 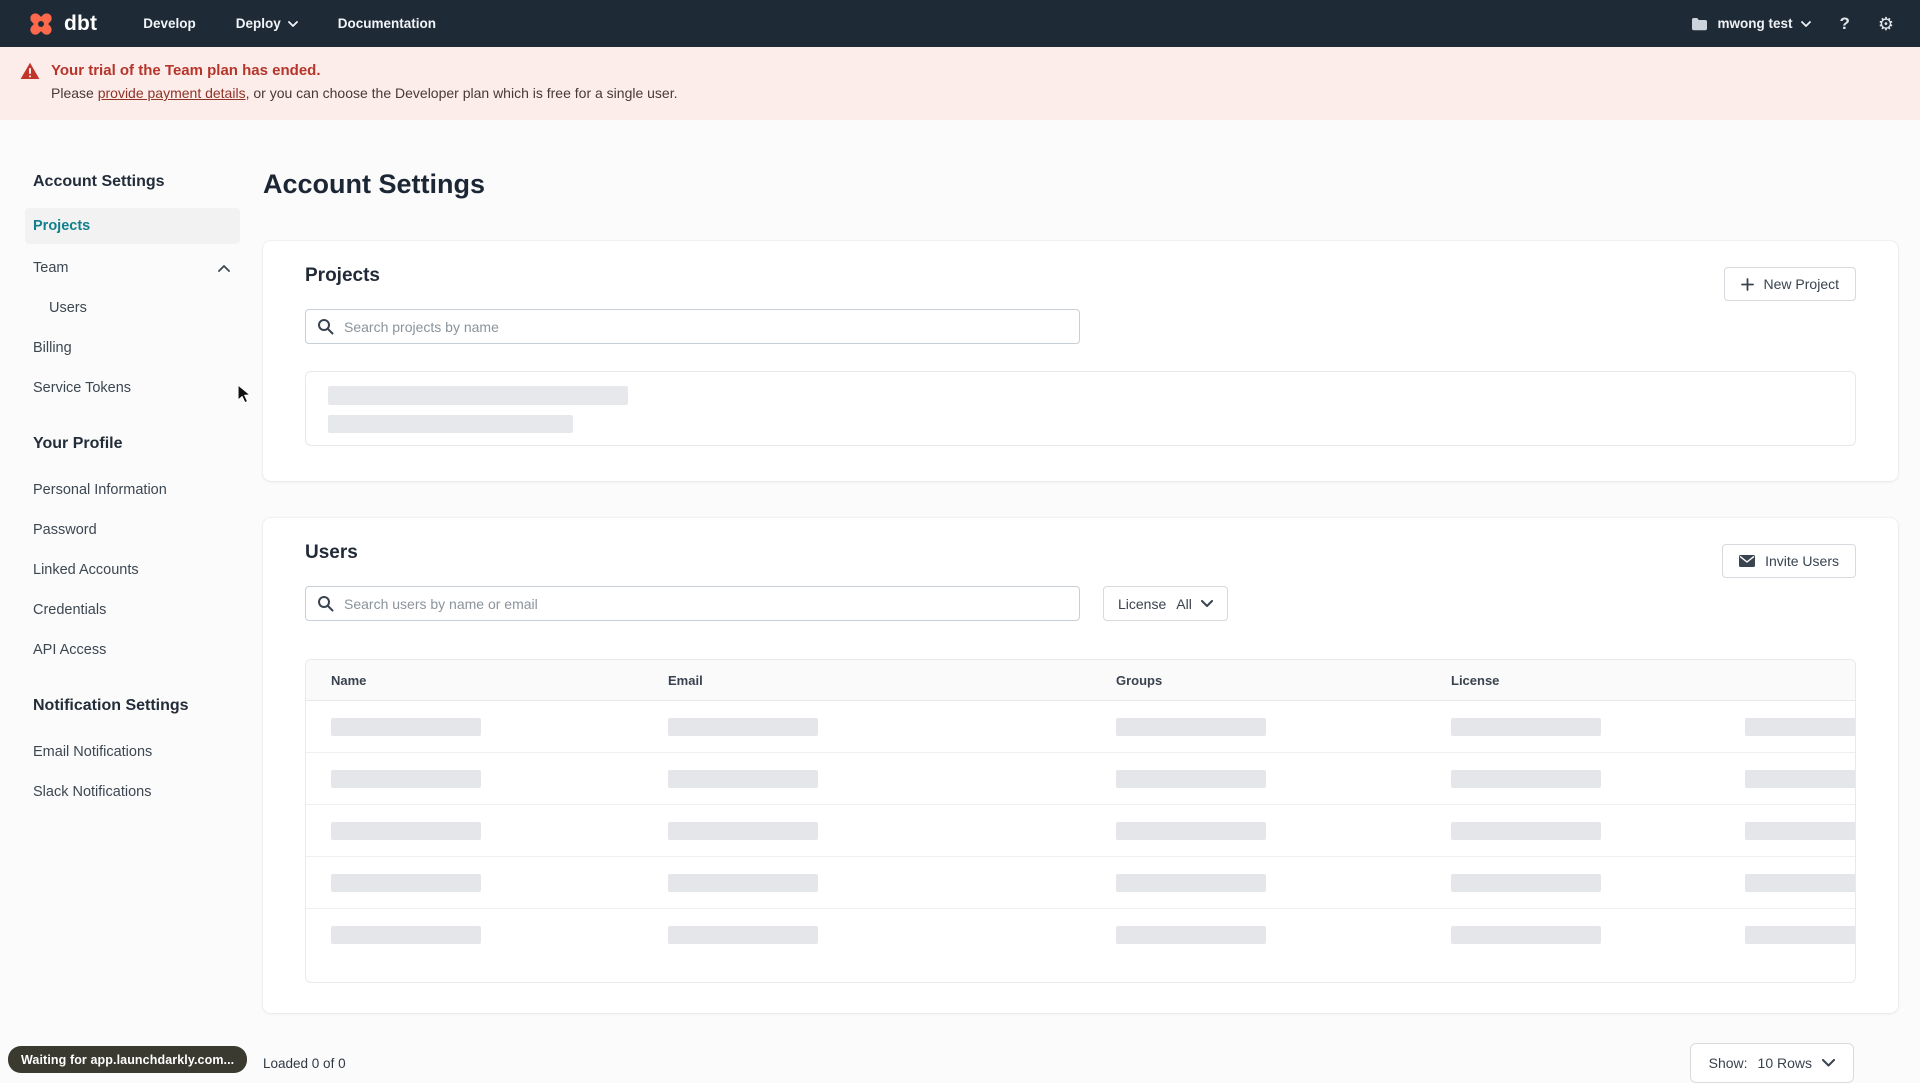 What do you see at coordinates (1165, 603) in the screenshot?
I see `license-filter-dropdown: License All` at bounding box center [1165, 603].